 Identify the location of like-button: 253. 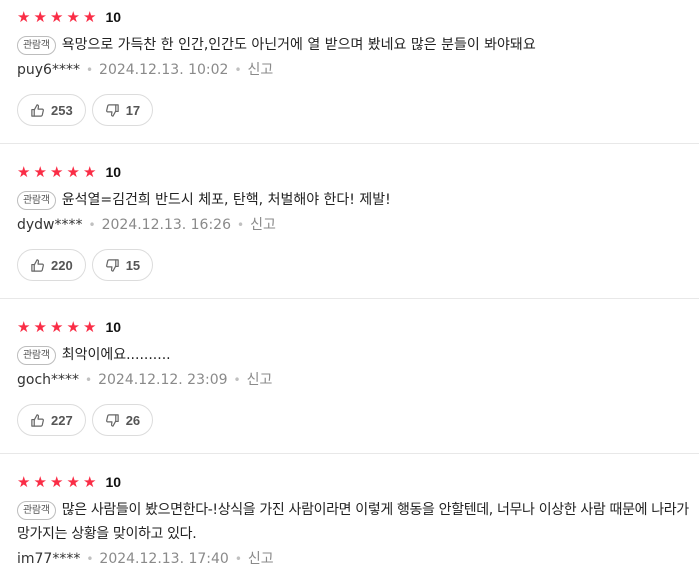
(51, 110).